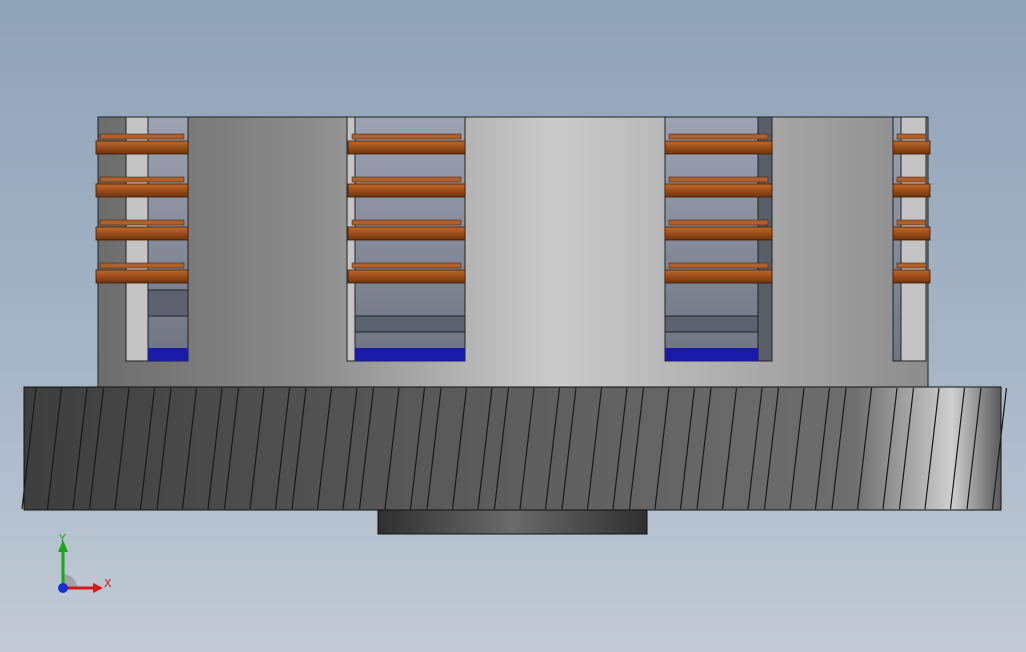 The height and width of the screenshot is (652, 1026). What do you see at coordinates (62, 538) in the screenshot?
I see `y-axis-label: Y` at bounding box center [62, 538].